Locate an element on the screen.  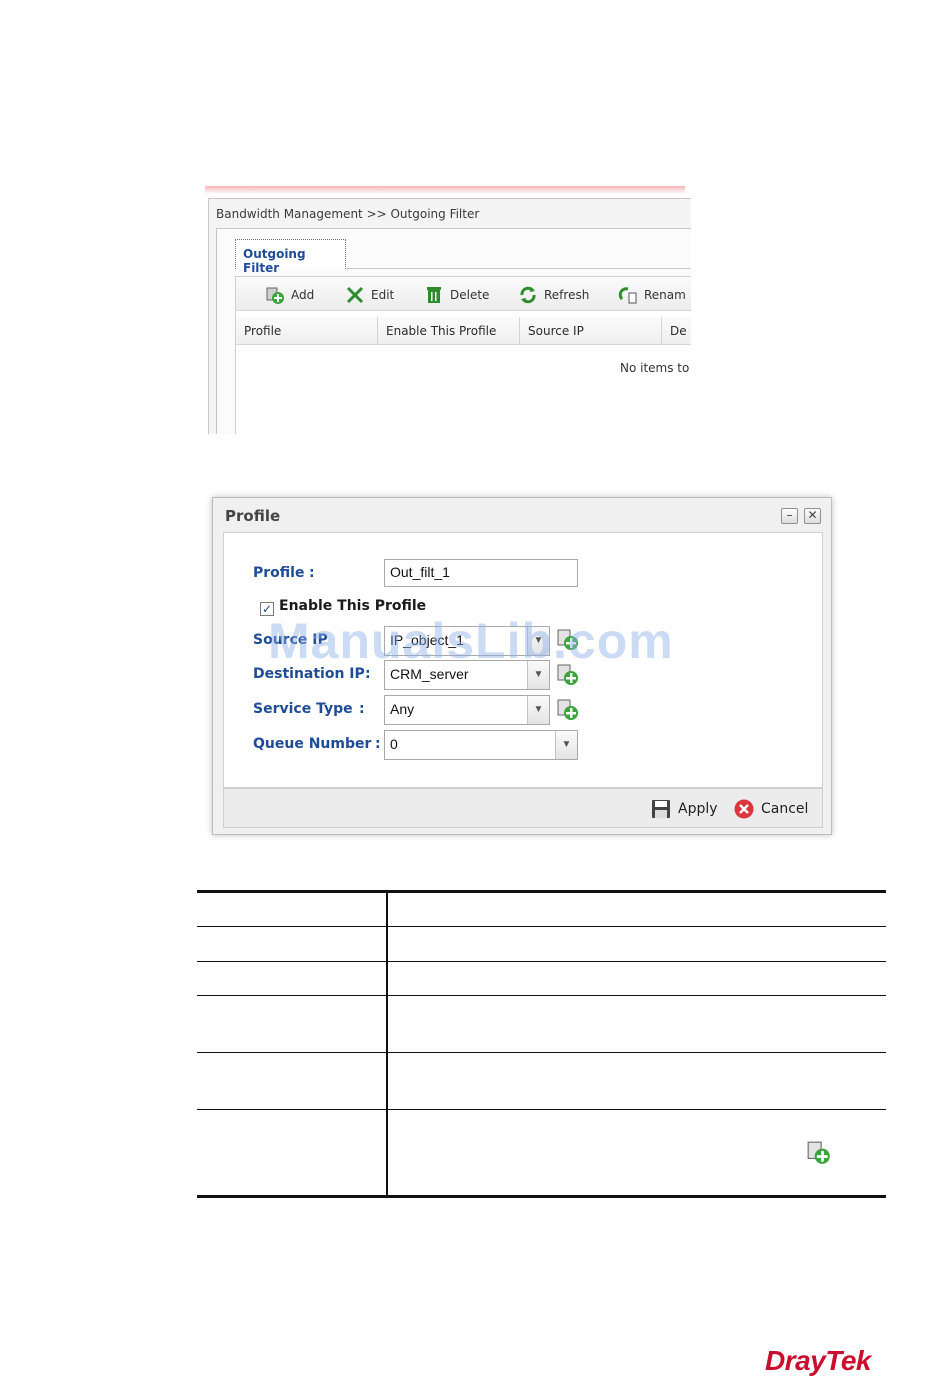
watermark: ManualsLib.com is located at coordinates (471, 641).